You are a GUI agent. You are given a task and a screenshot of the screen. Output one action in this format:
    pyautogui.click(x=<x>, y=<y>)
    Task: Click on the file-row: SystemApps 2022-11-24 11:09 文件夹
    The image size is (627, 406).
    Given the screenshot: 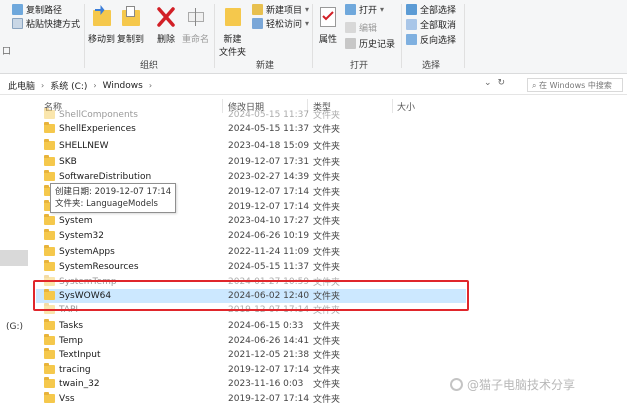 What is the action you would take?
    pyautogui.click(x=251, y=252)
    